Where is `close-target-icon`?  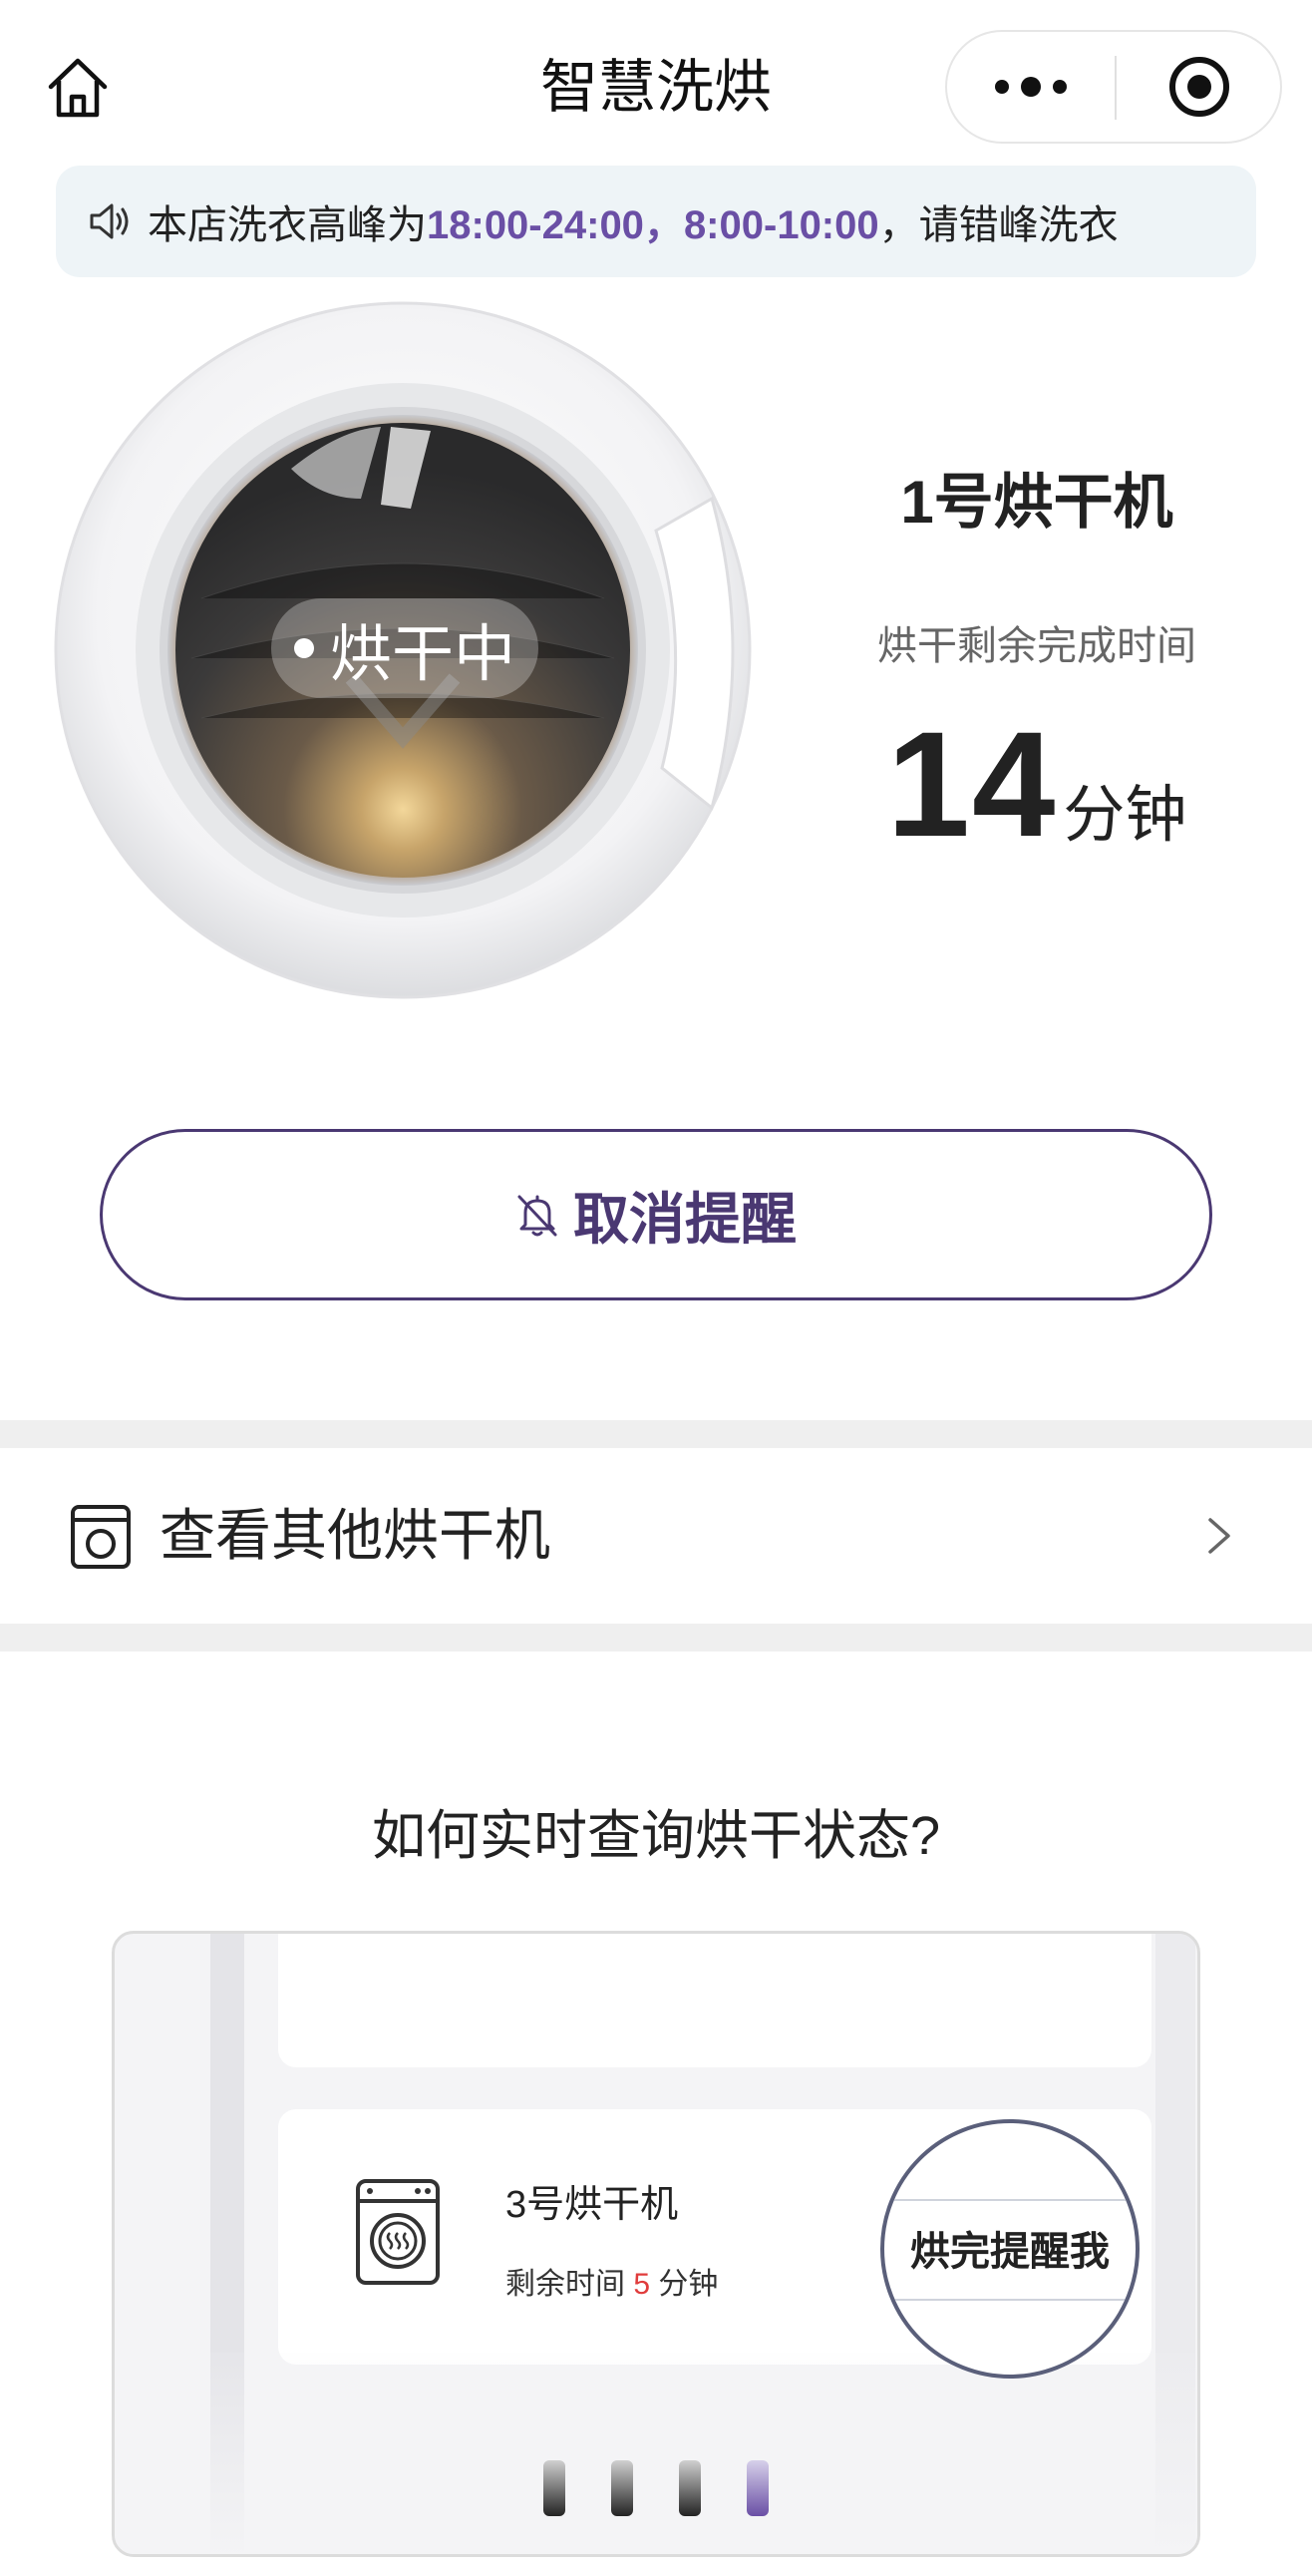
close-target-icon is located at coordinates (1199, 87).